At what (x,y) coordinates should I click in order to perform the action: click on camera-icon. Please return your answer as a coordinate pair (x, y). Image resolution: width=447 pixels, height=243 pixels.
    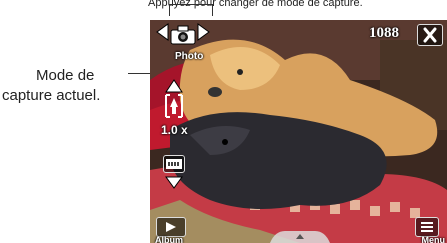
    Looking at the image, I should click on (183, 35).